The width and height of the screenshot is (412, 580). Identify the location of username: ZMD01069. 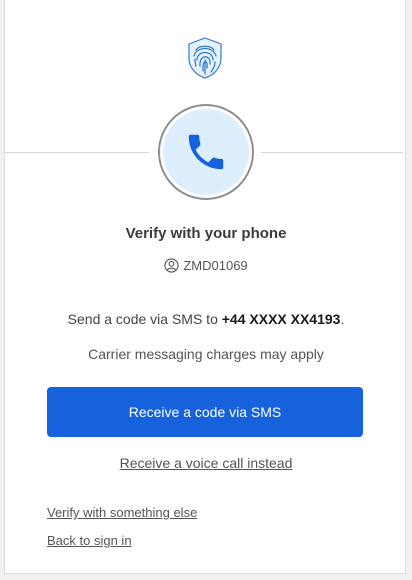
(215, 265).